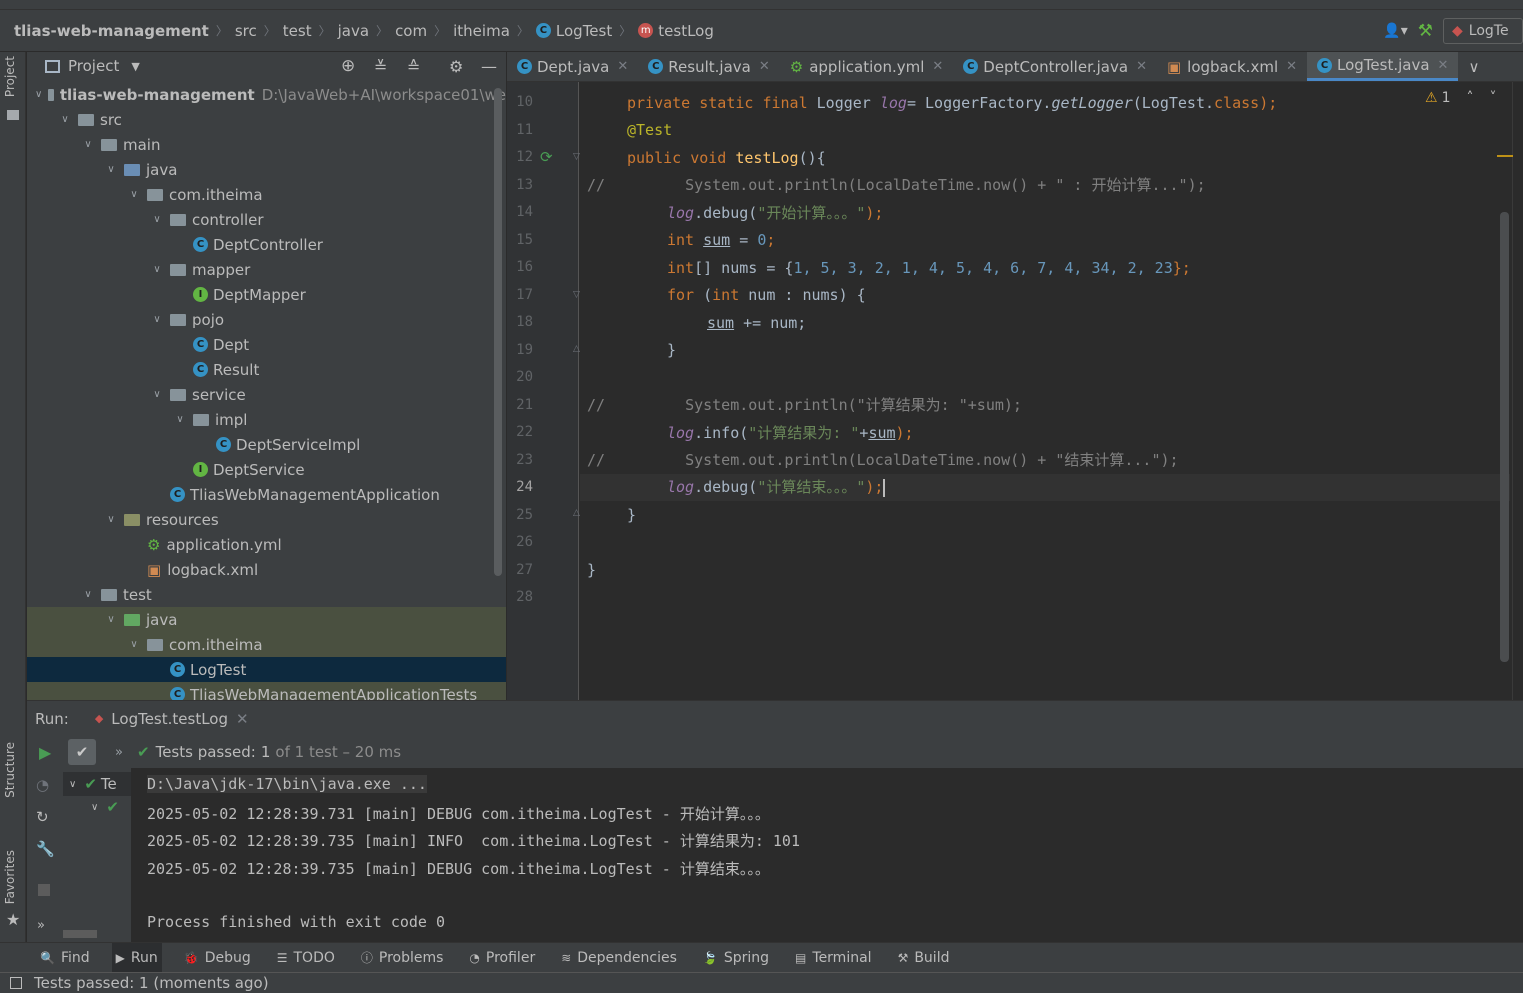  Describe the element at coordinates (266, 319) in the screenshot. I see `tree-item: ∨ pojo` at that location.